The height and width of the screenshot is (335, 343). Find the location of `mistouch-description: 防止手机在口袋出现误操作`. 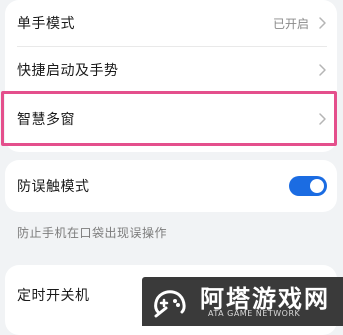

mistouch-description: 防止手机在口袋出现误操作 is located at coordinates (92, 233).